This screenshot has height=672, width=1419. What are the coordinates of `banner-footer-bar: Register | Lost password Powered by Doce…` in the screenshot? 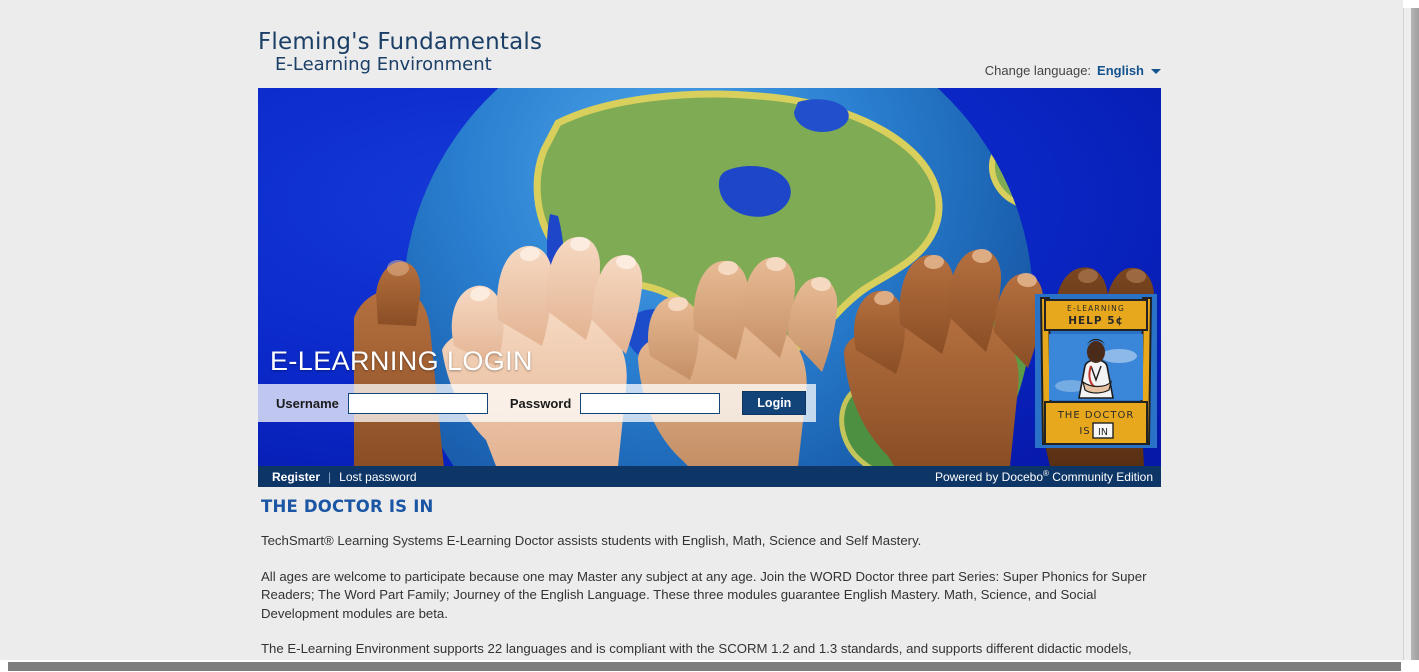 It's located at (709, 476).